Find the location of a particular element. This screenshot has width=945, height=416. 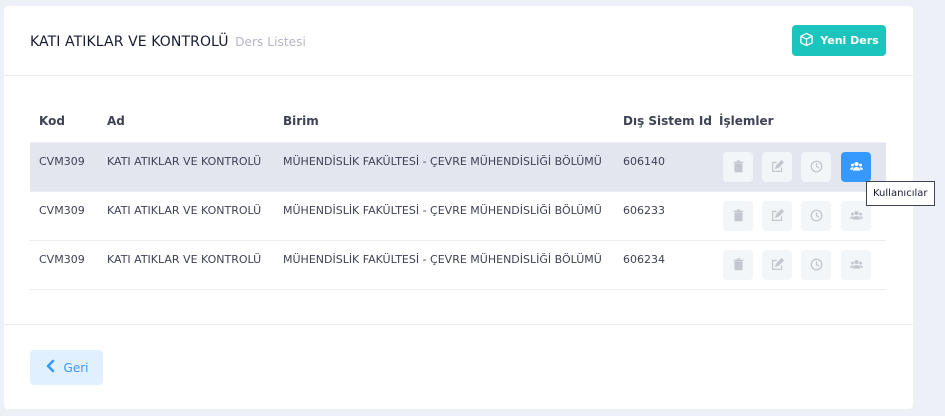

table-bottom-border is located at coordinates (458, 289).